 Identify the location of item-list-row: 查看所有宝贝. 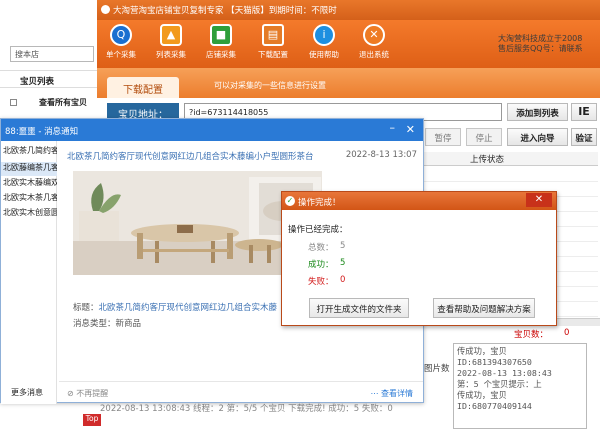
(50, 102).